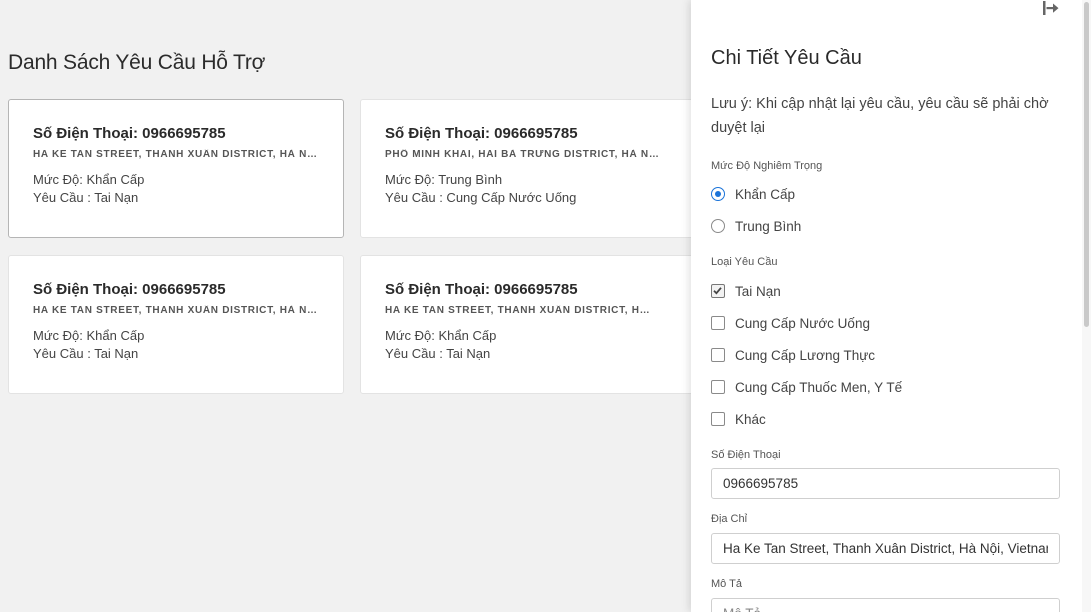 The width and height of the screenshot is (1091, 612). I want to click on description-field-label: Mô Tả, so click(726, 584).